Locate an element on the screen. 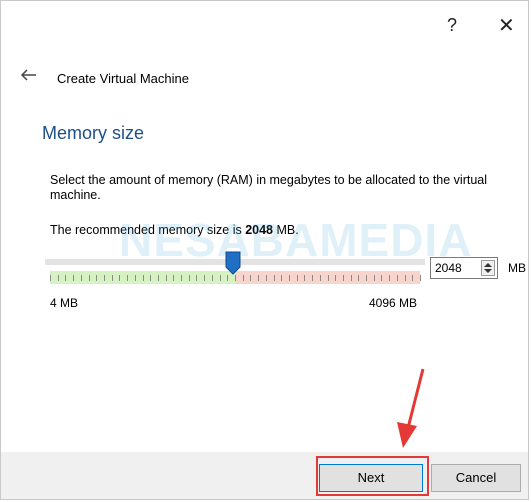 This screenshot has width=531, height=502. recommended-value: 2048 is located at coordinates (259, 230).